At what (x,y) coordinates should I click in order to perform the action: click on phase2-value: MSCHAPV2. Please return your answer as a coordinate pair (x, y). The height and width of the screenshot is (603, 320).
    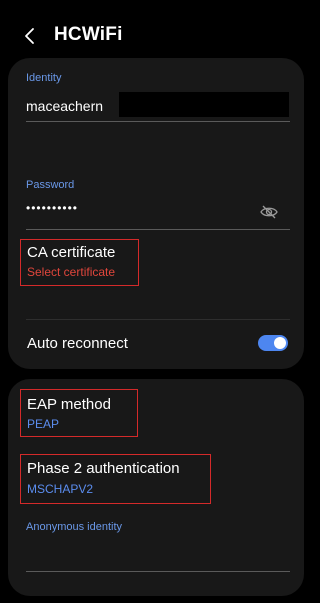
    Looking at the image, I should click on (60, 489).